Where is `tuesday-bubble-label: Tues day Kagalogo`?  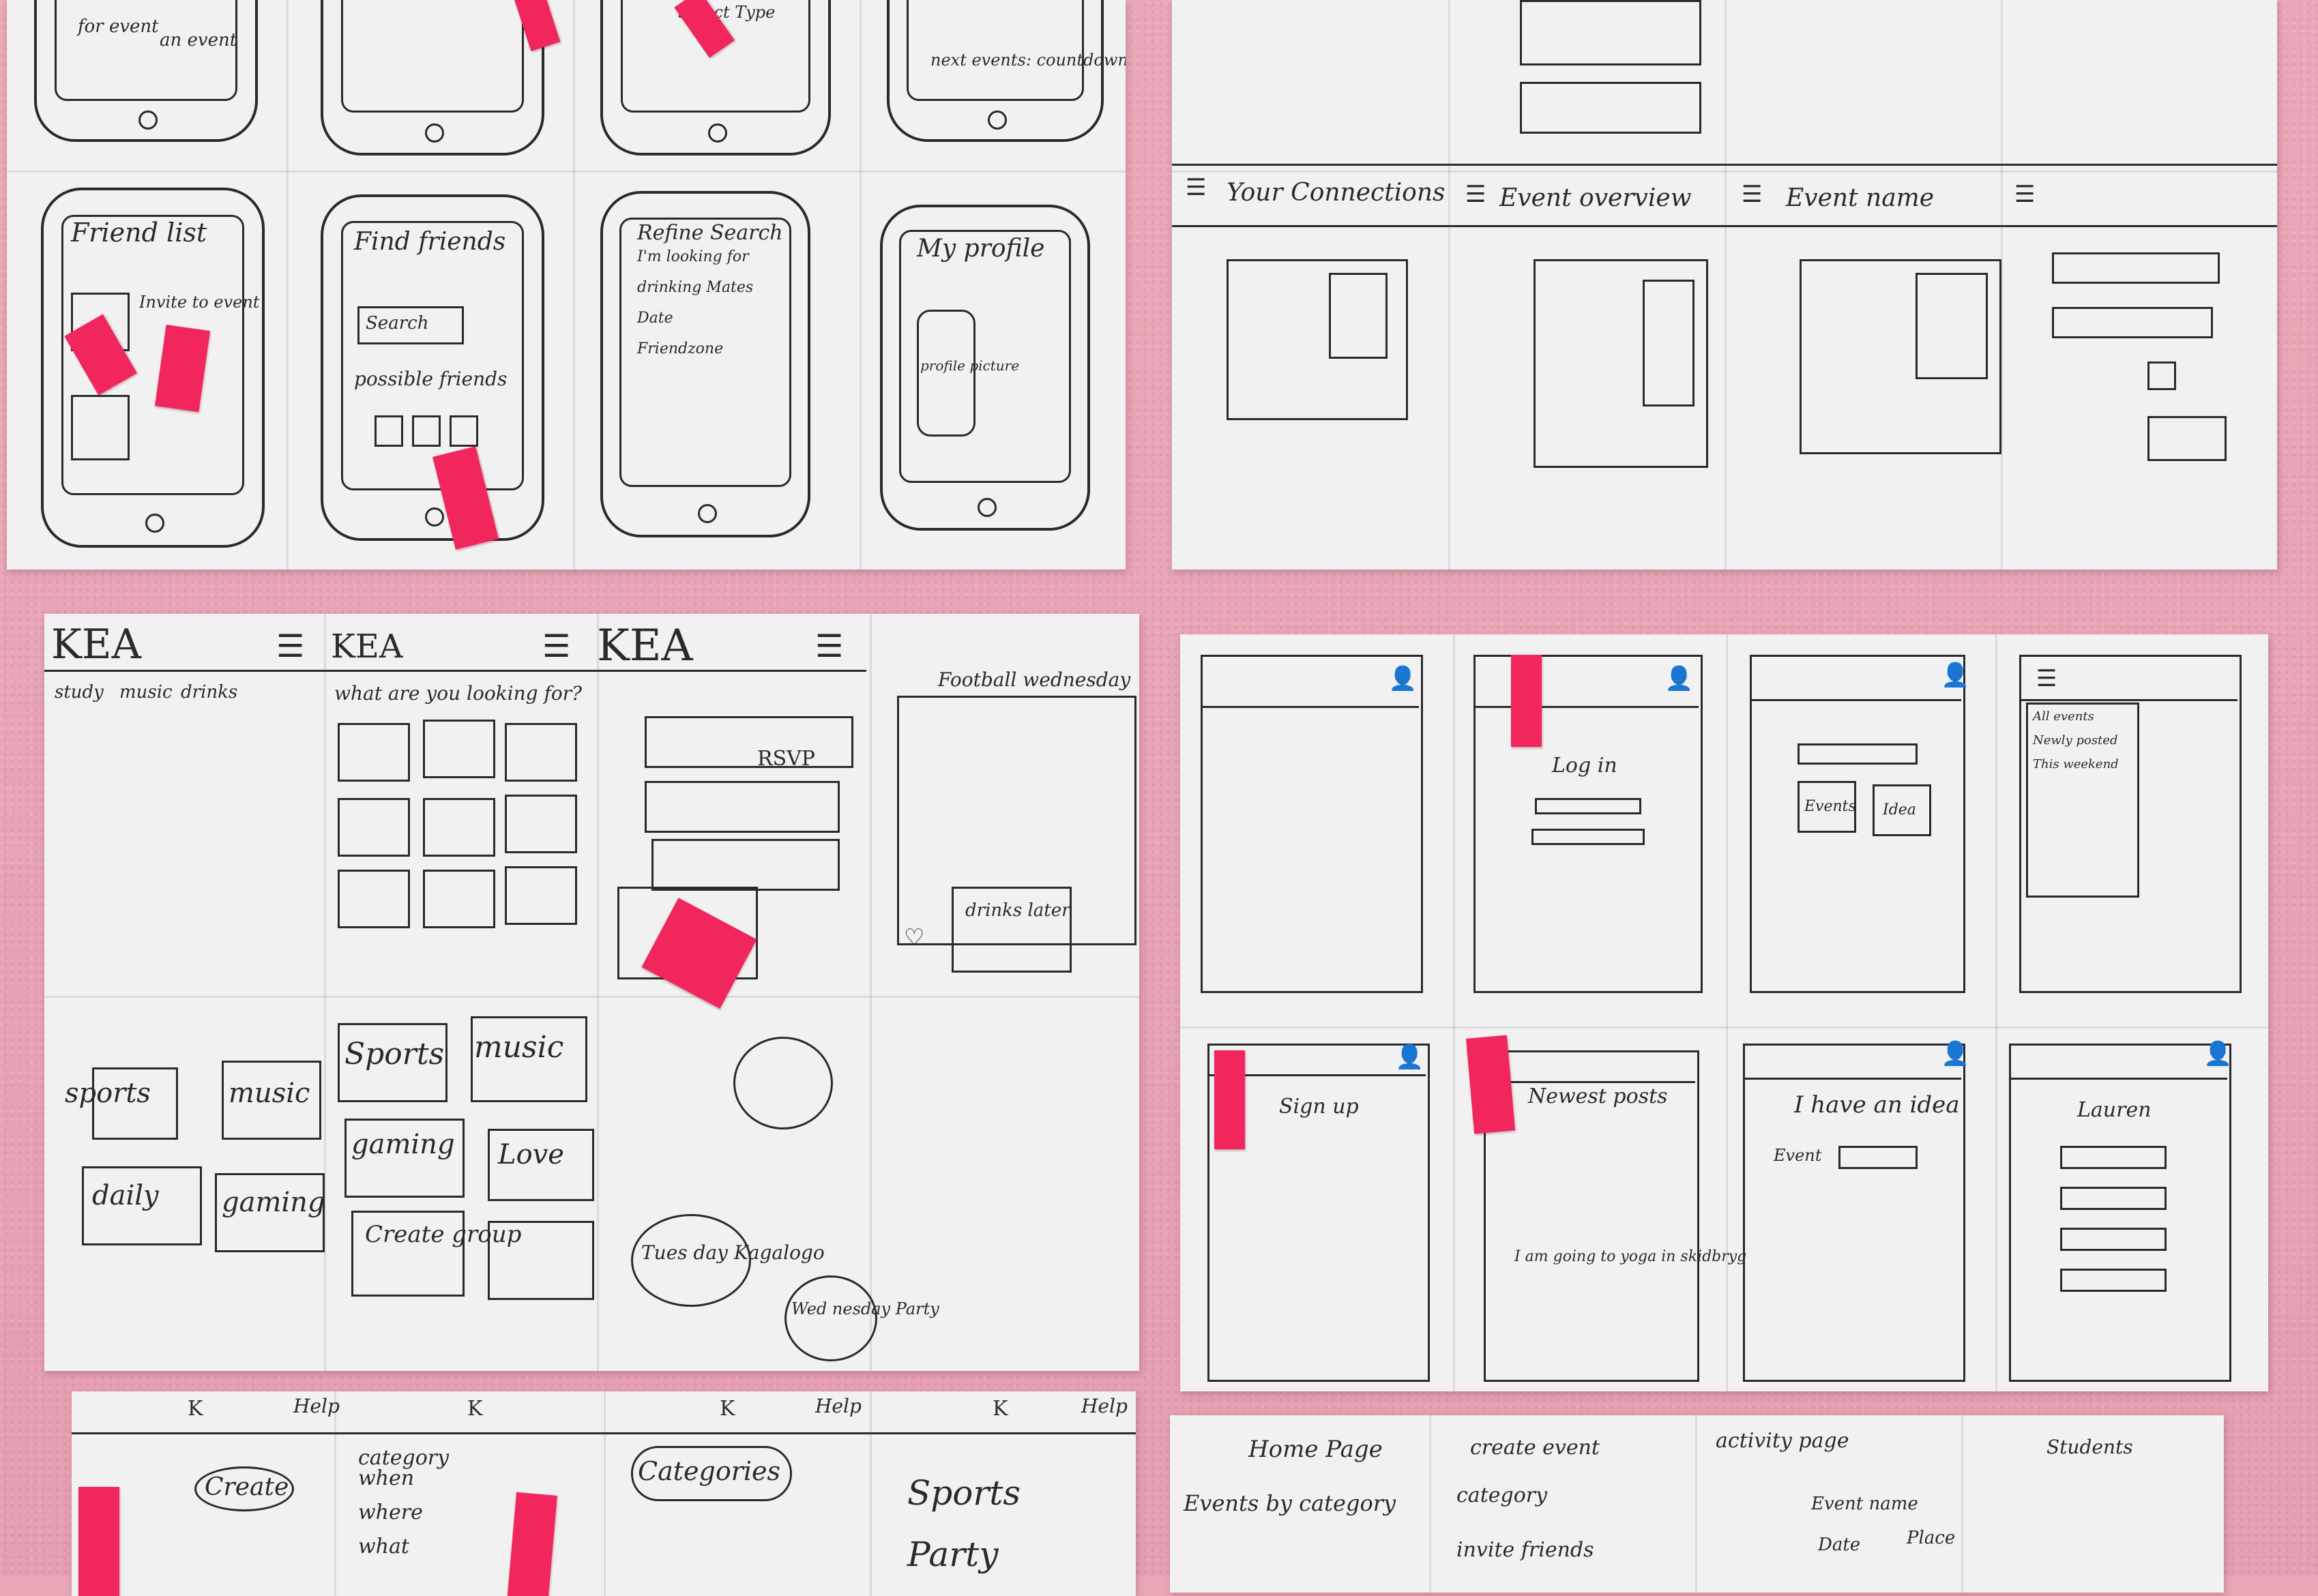
tuesday-bubble-label: Tues day Kagalogo is located at coordinates (733, 1252).